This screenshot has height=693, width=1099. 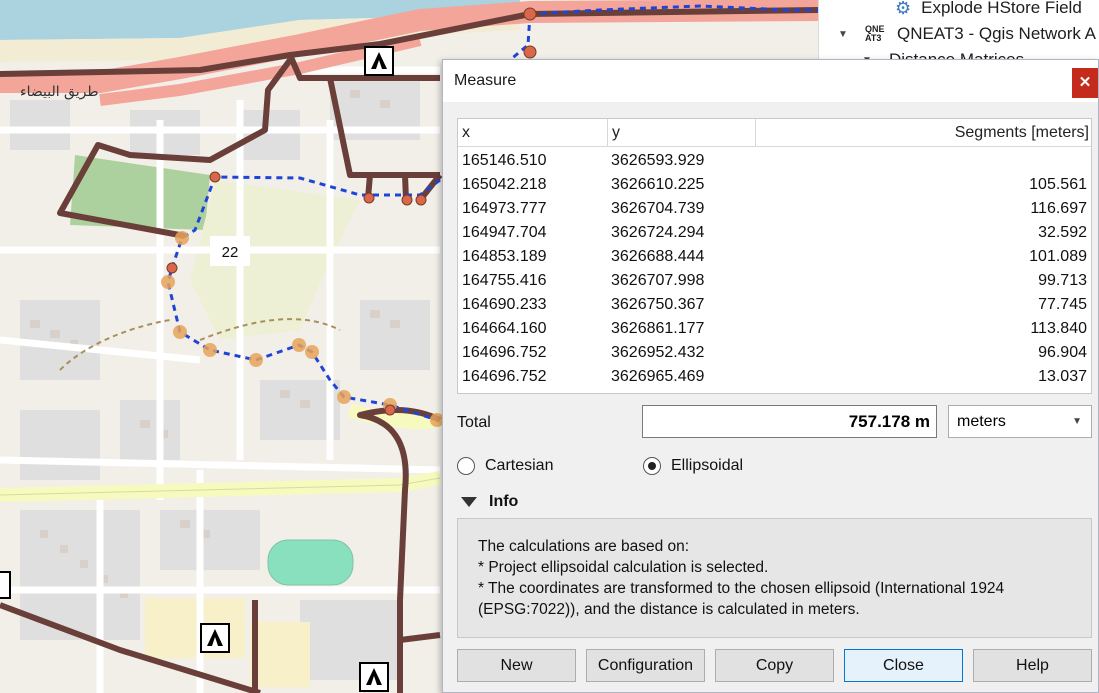 I want to click on cell-y: 3626861.177, so click(x=658, y=328).